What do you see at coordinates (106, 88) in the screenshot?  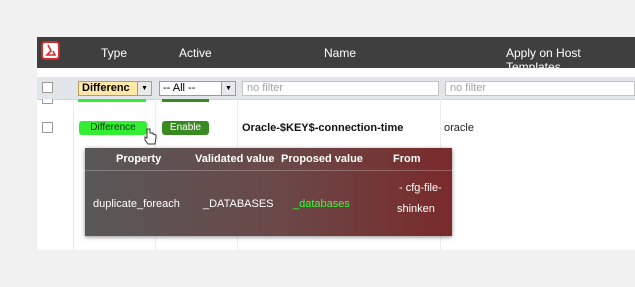 I see `type-filter-value: Differenc` at bounding box center [106, 88].